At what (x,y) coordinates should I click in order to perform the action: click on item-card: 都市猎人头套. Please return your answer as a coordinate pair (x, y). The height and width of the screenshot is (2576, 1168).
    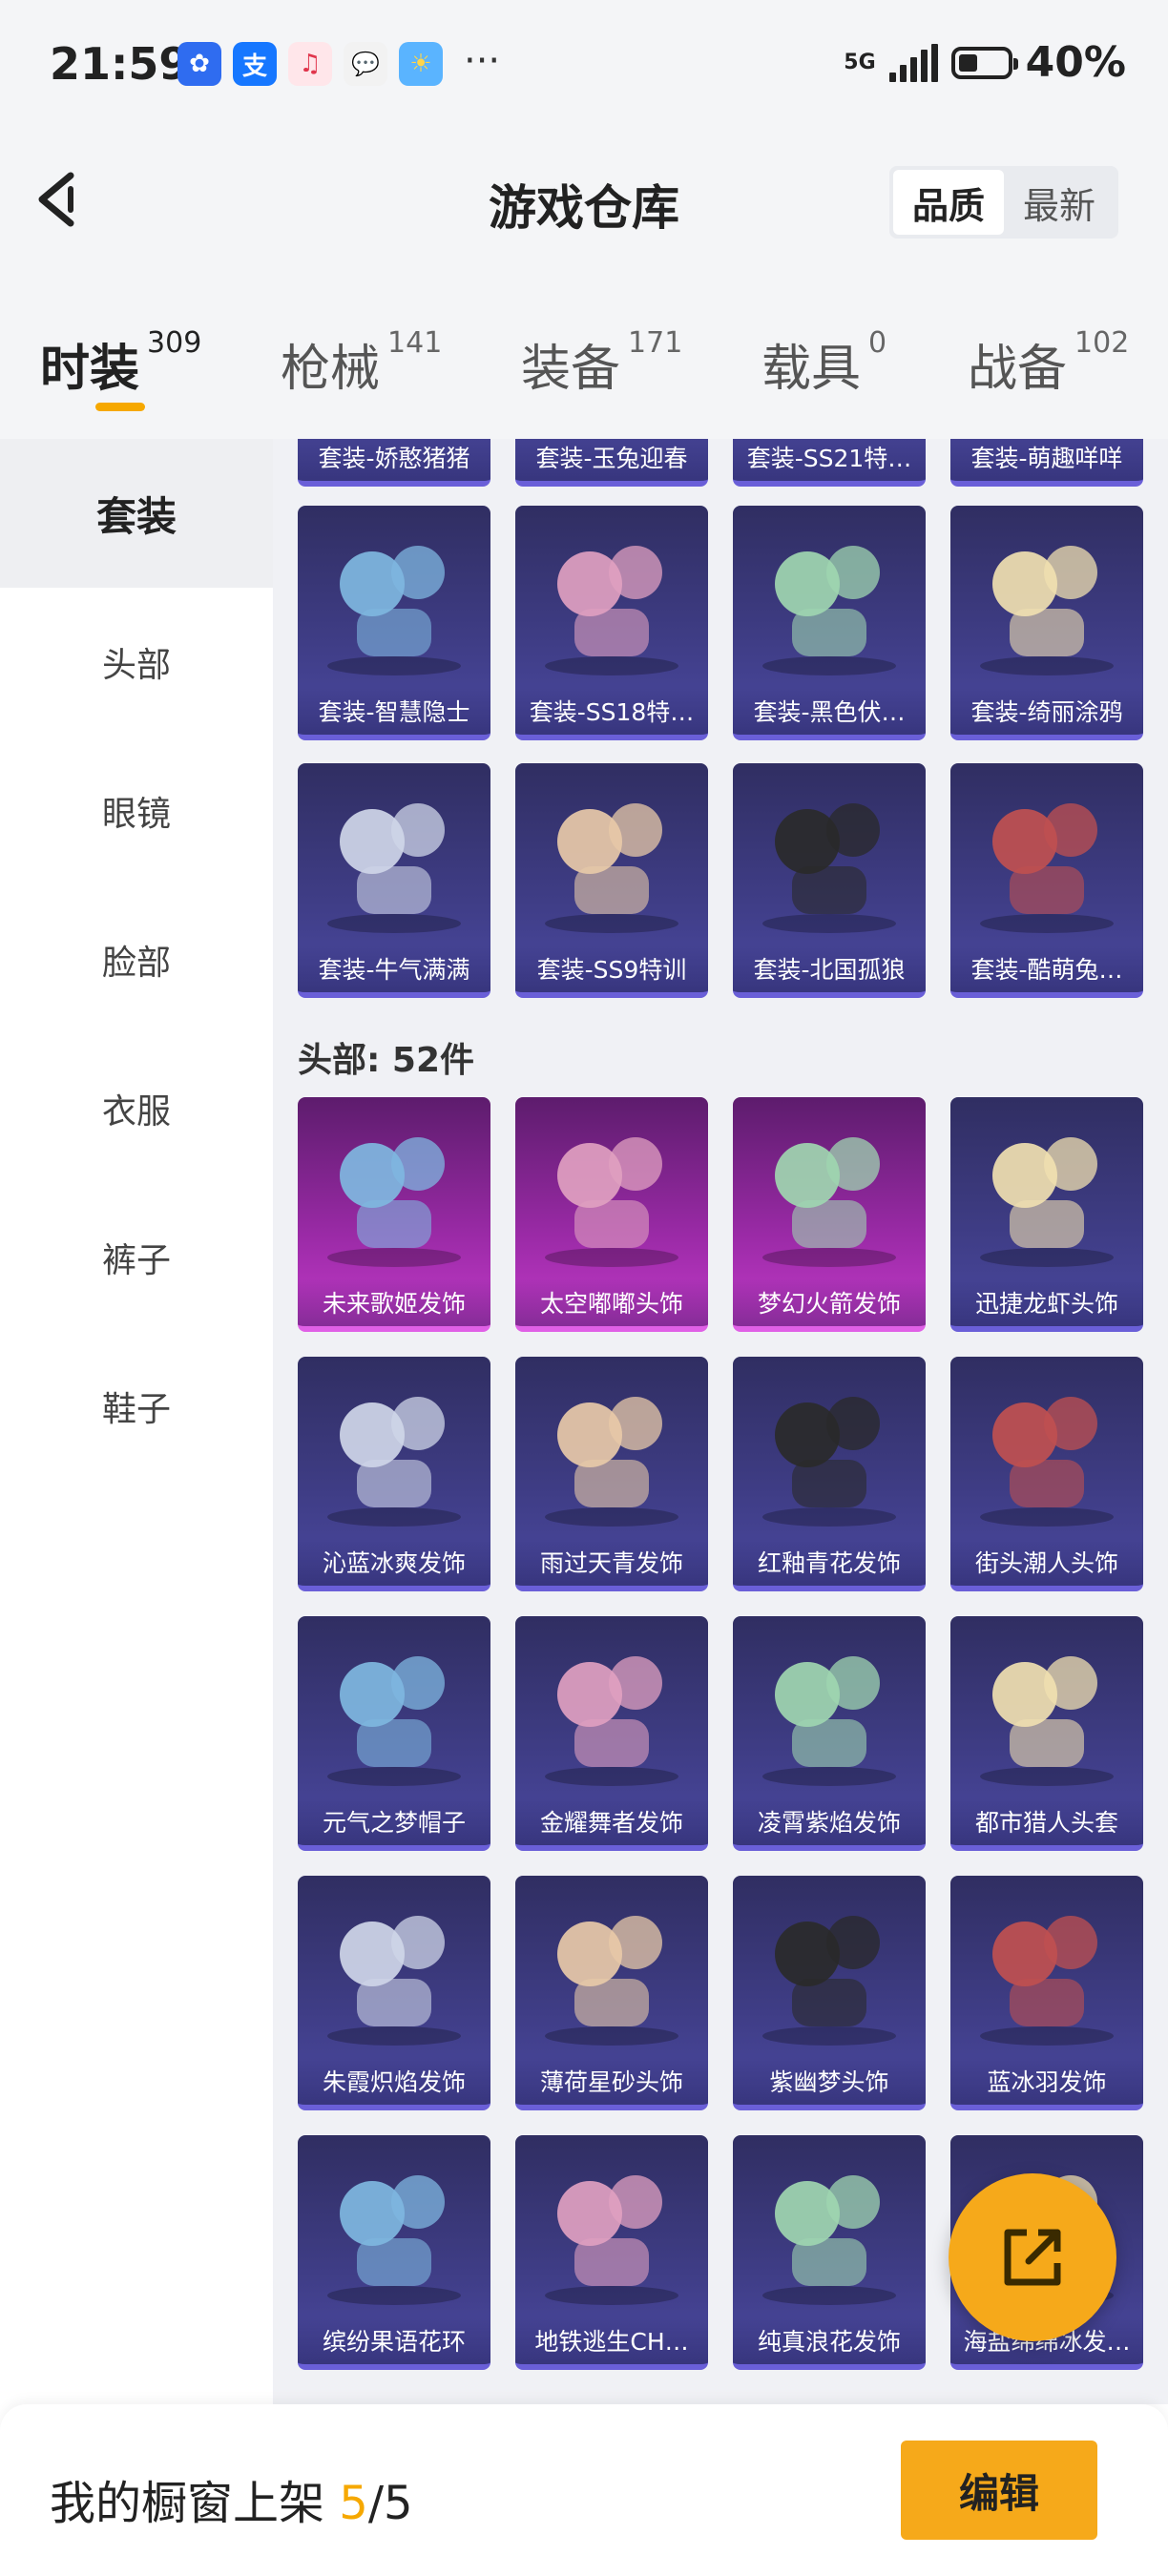
    Looking at the image, I should click on (1046, 1733).